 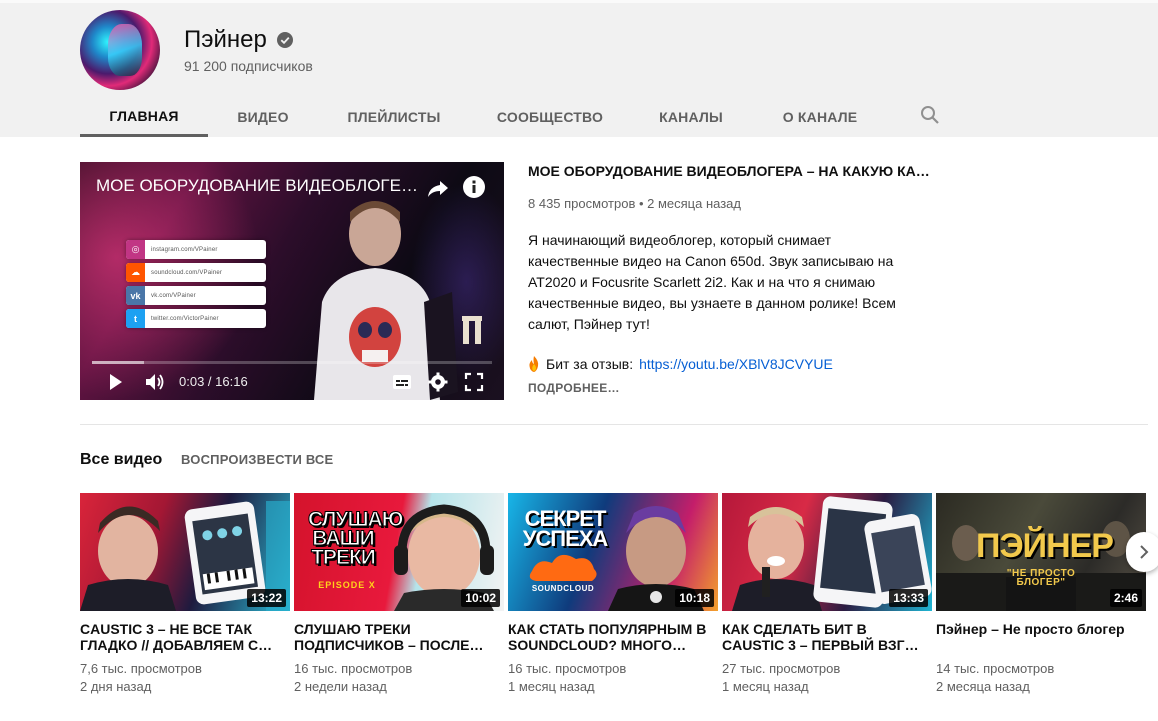 What do you see at coordinates (438, 382) in the screenshot?
I see `gear-icon` at bounding box center [438, 382].